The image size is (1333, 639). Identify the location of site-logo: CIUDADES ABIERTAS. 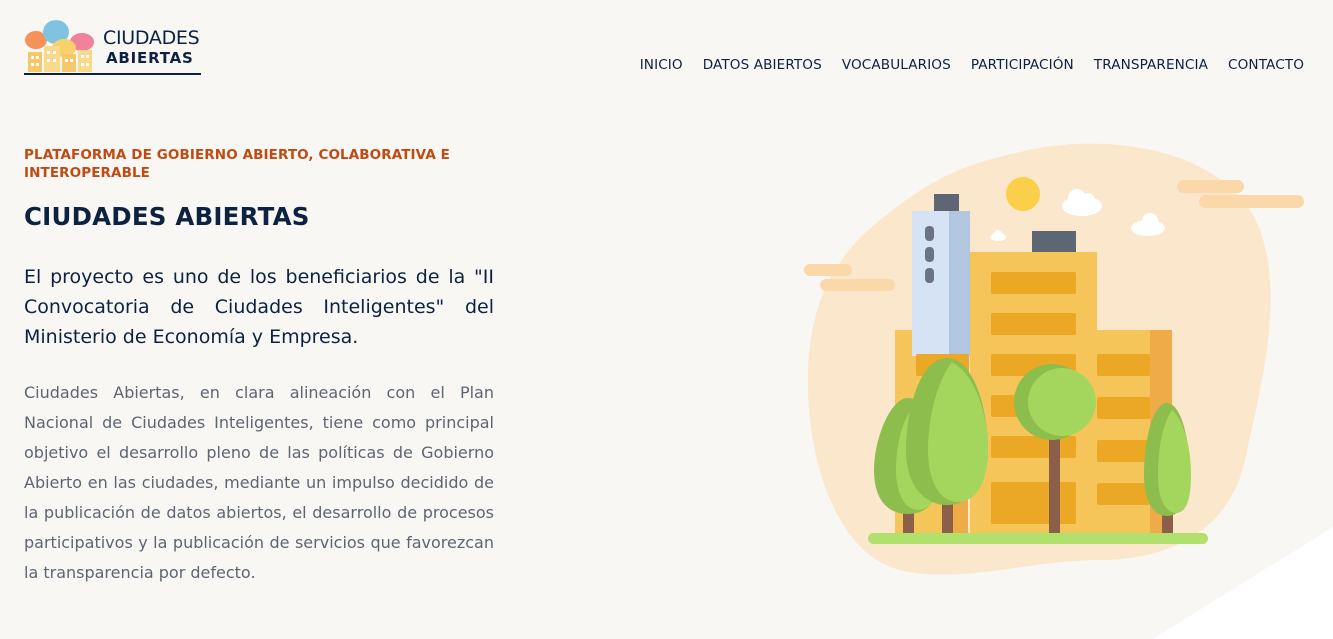
(113, 47).